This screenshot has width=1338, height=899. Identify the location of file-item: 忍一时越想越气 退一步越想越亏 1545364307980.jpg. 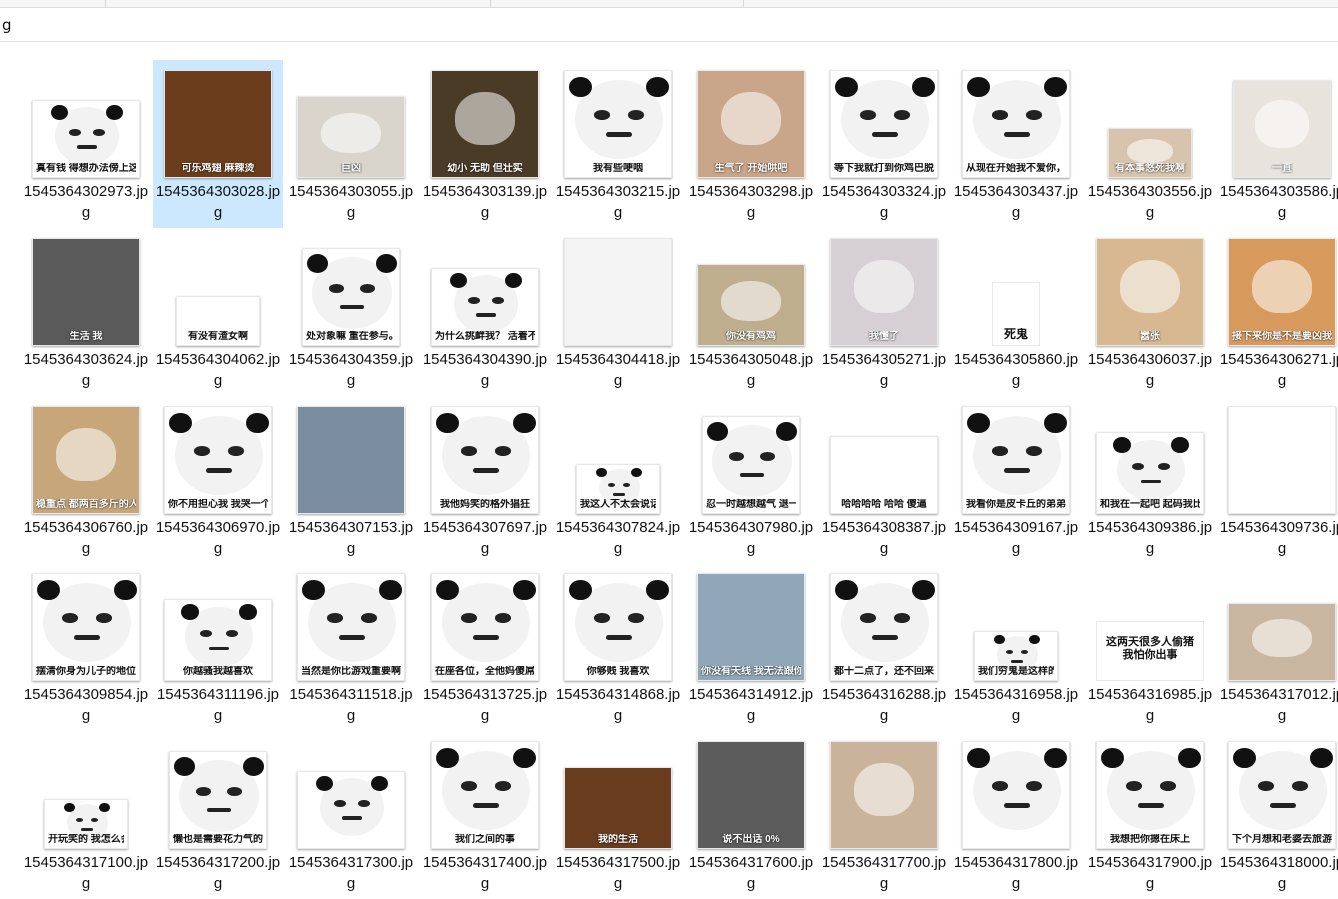
(751, 480).